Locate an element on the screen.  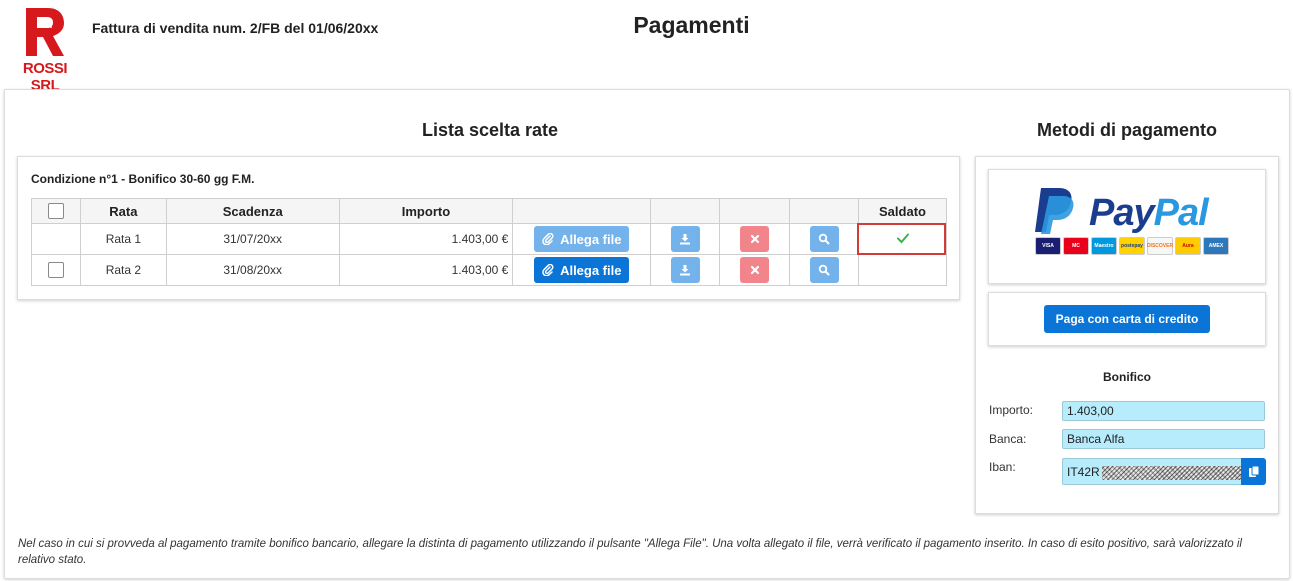
aura-card-icon: Aura is located at coordinates (1188, 246).